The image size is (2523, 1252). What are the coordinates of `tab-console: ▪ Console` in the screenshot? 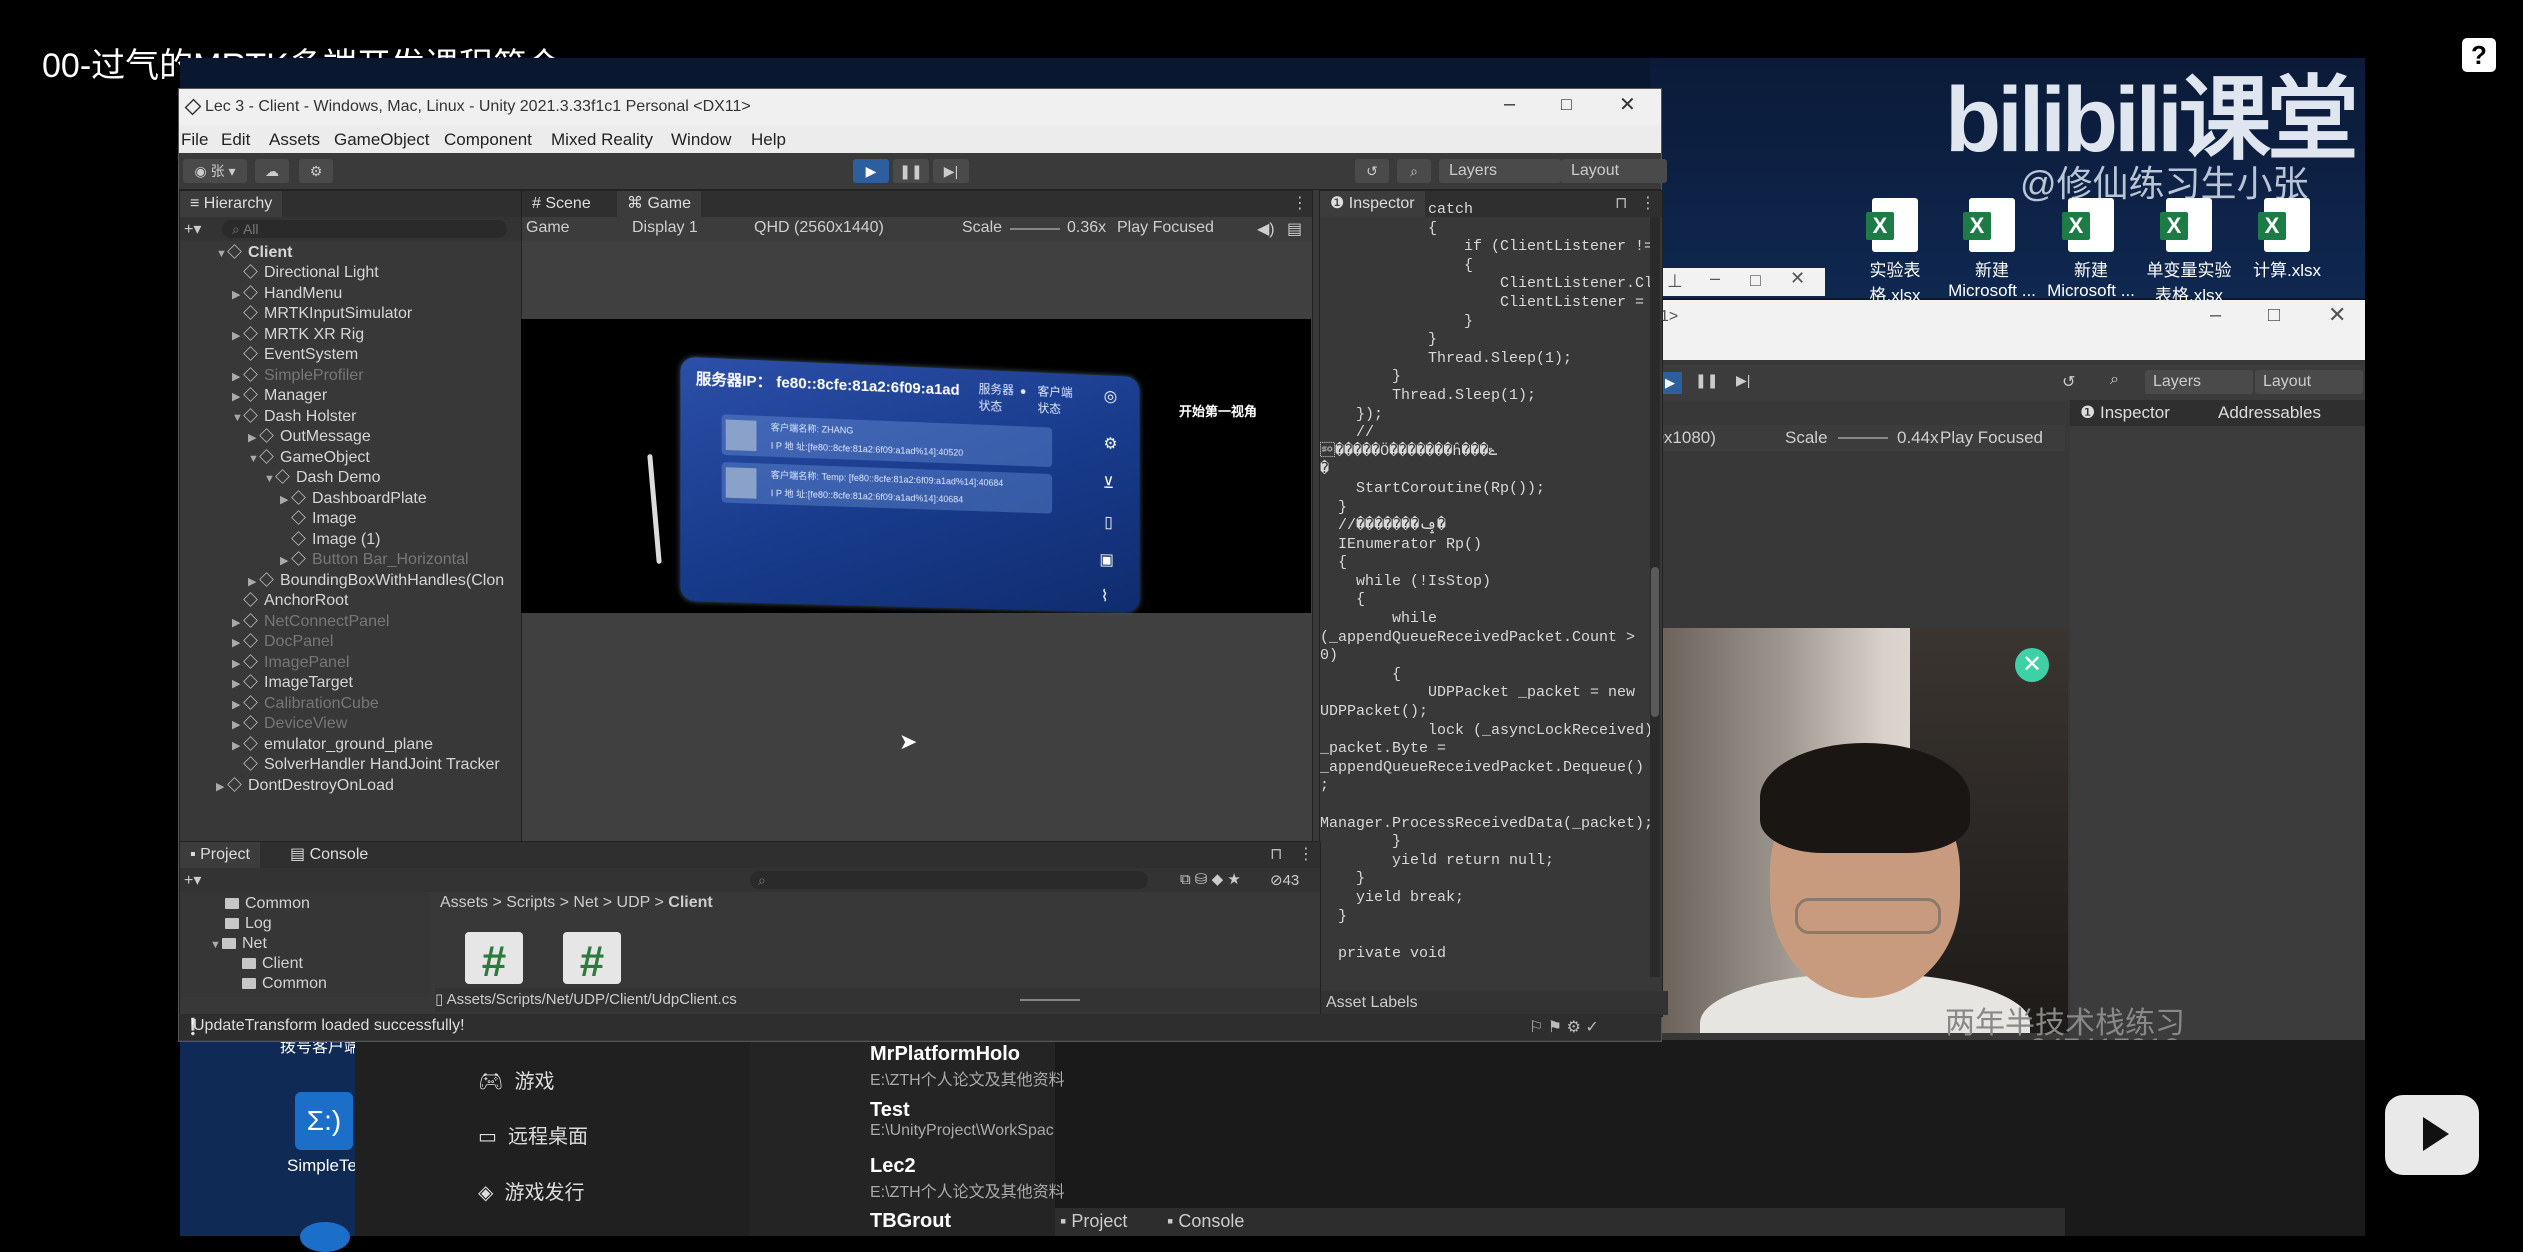 It's located at (1205, 1221).